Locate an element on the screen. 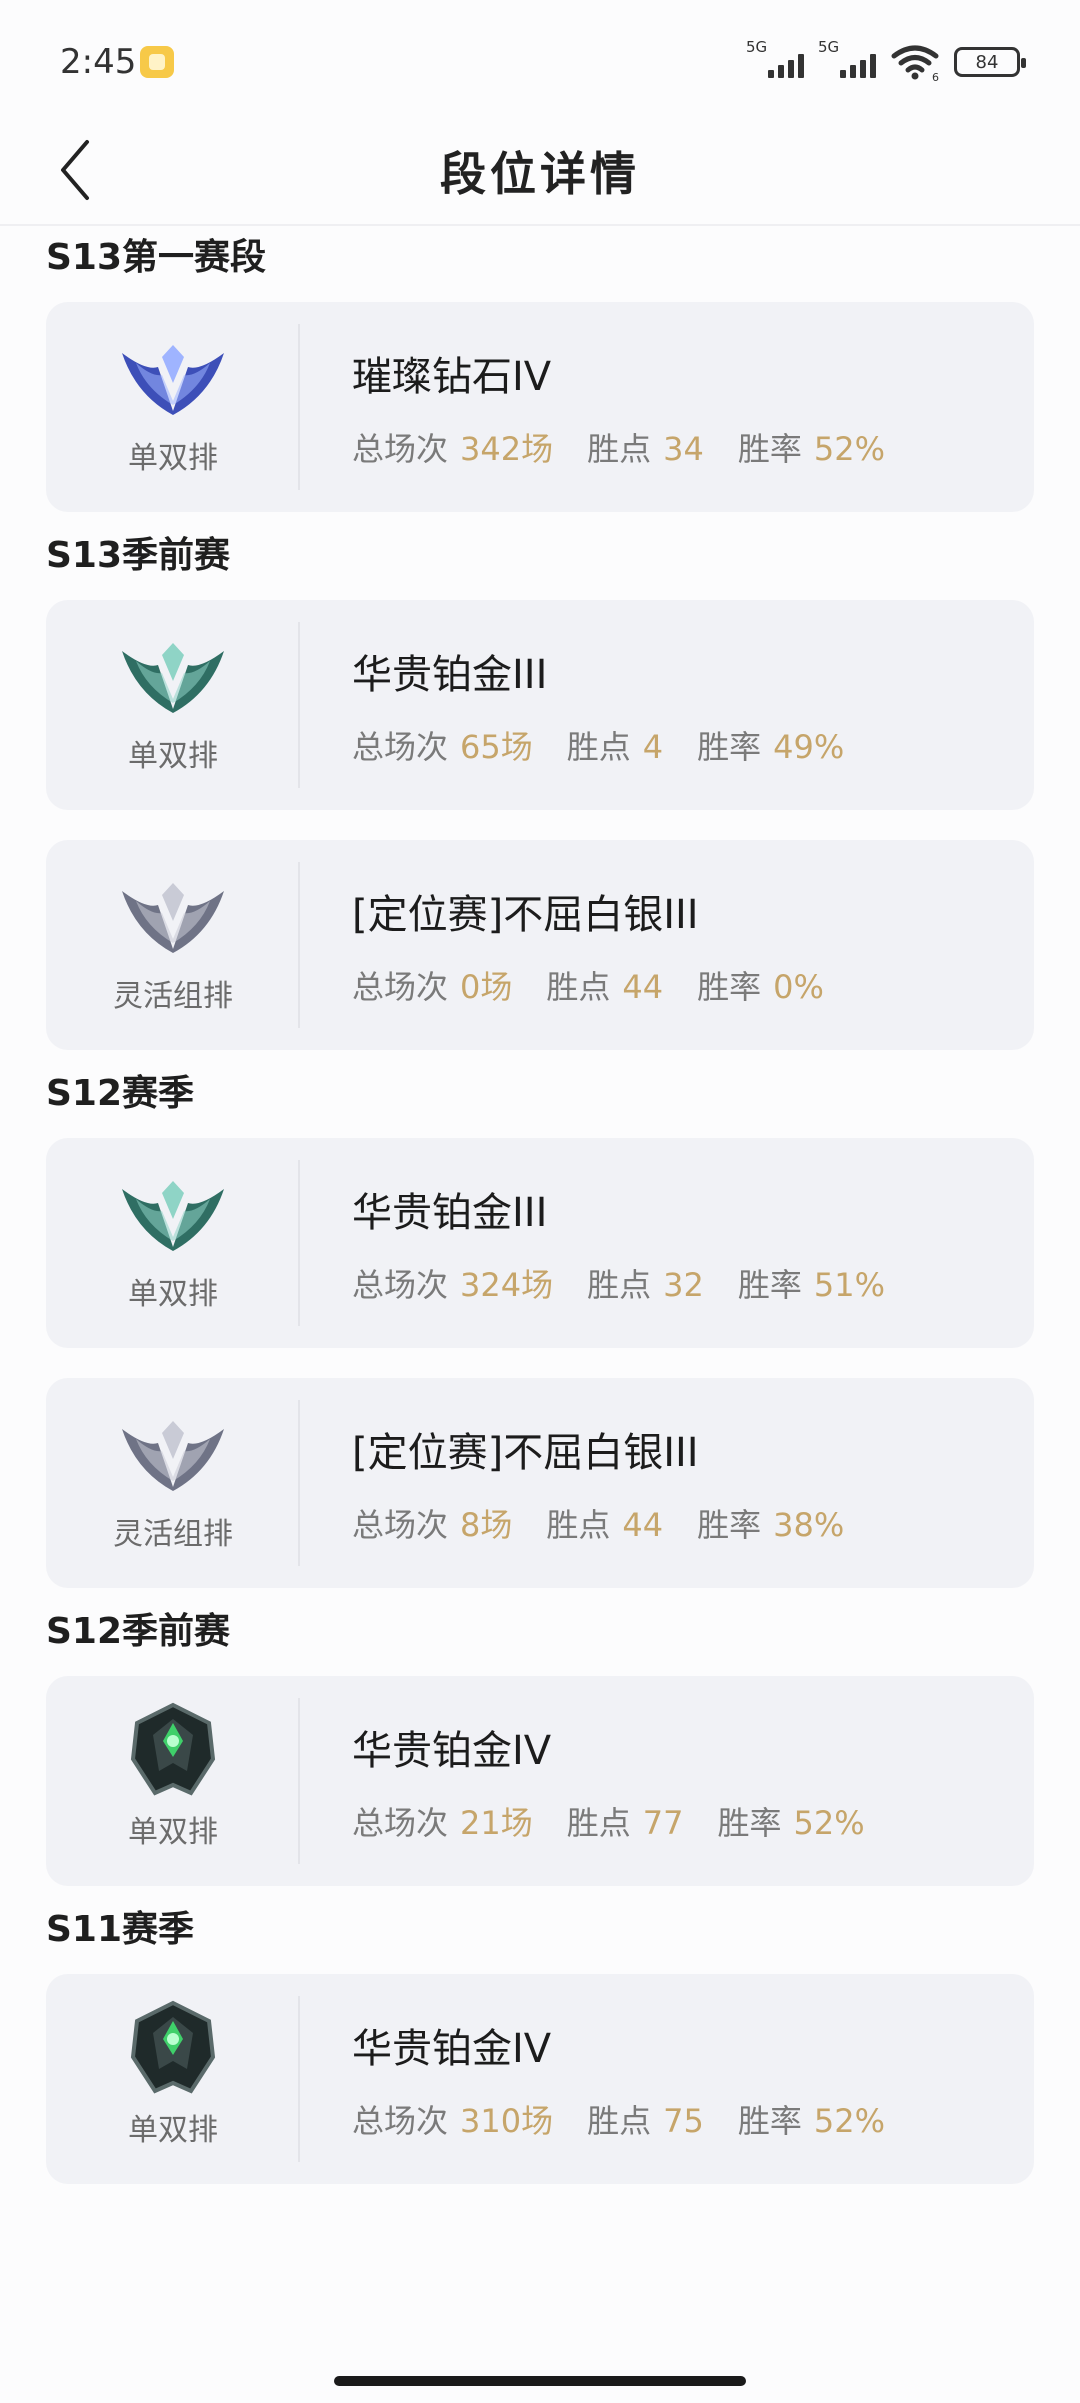 Image resolution: width=1080 pixels, height=2403 pixels. rank-info: [定位赛]不屈白银III 总场次 8场 胜点 44 胜率 38% is located at coordinates (572, 1483).